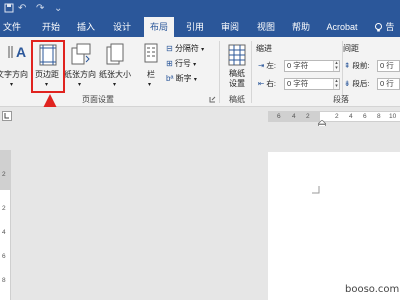 The height and width of the screenshot is (300, 400). Describe the element at coordinates (4, 256) in the screenshot. I see `vertical-ruler-number: 6` at that location.